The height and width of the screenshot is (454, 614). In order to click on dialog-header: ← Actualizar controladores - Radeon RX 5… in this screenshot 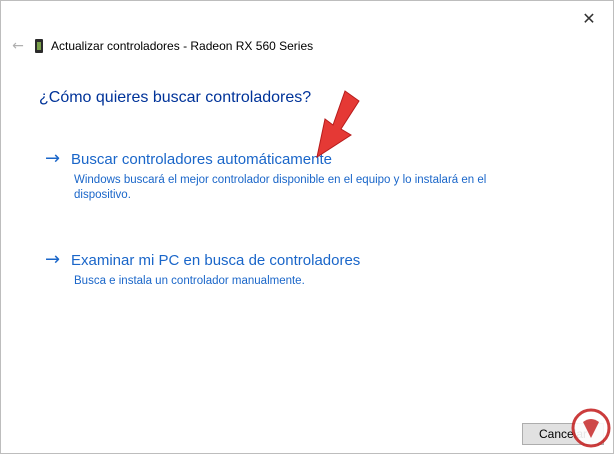, I will do `click(161, 46)`.